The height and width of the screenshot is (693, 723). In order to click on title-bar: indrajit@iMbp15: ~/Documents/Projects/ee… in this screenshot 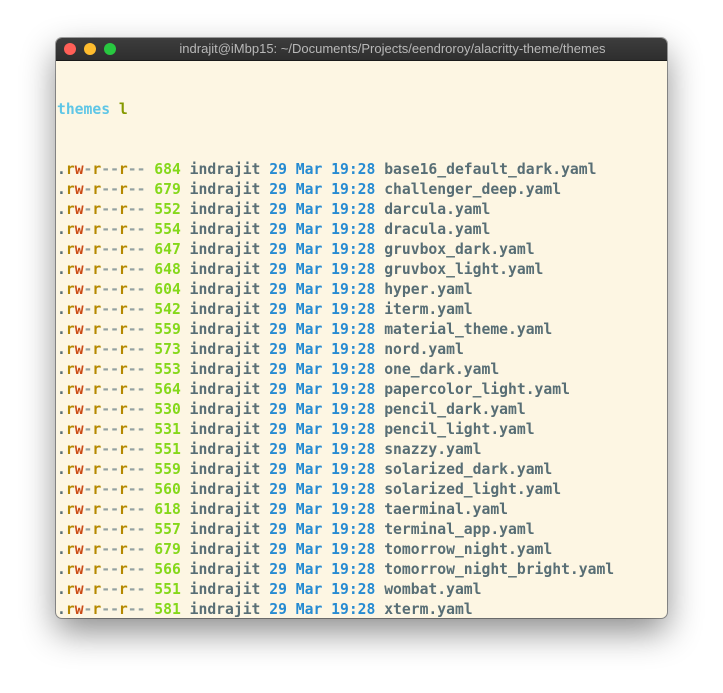, I will do `click(361, 49)`.